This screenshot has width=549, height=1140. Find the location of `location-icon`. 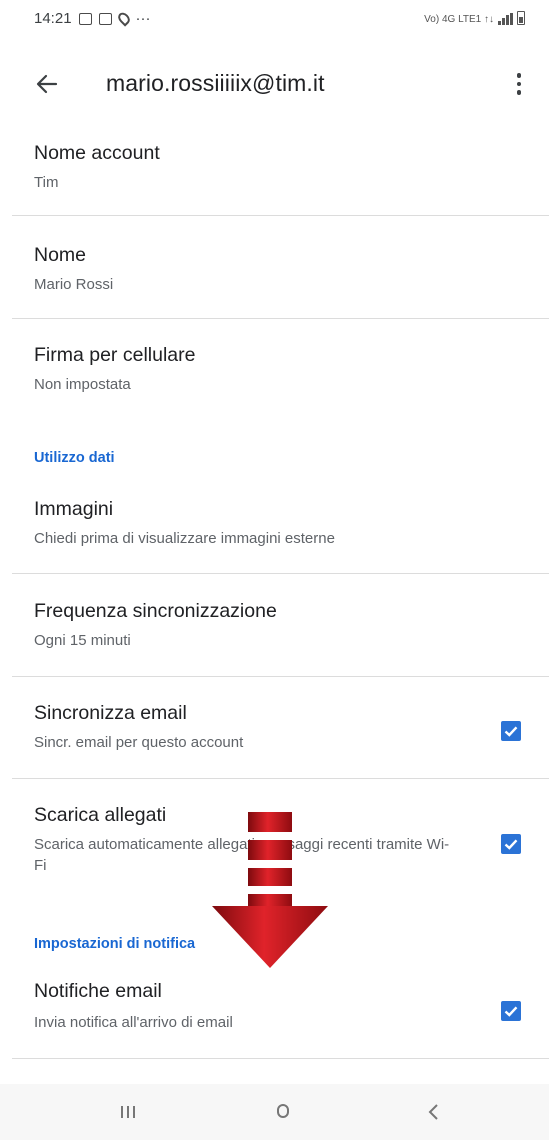

location-icon is located at coordinates (123, 18).